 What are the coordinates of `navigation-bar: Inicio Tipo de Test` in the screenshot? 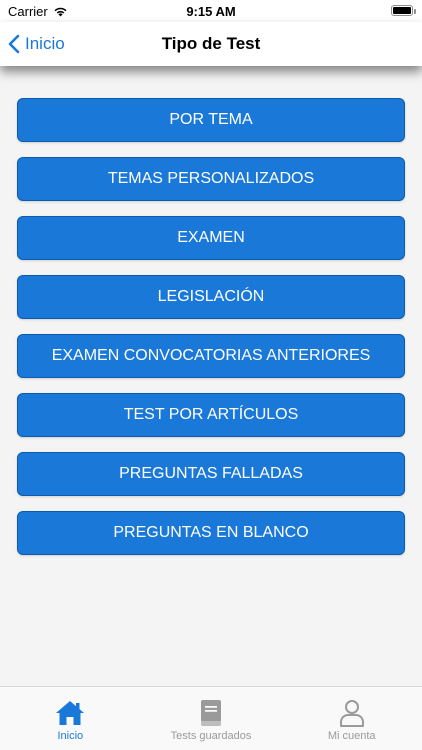 It's located at (211, 44).